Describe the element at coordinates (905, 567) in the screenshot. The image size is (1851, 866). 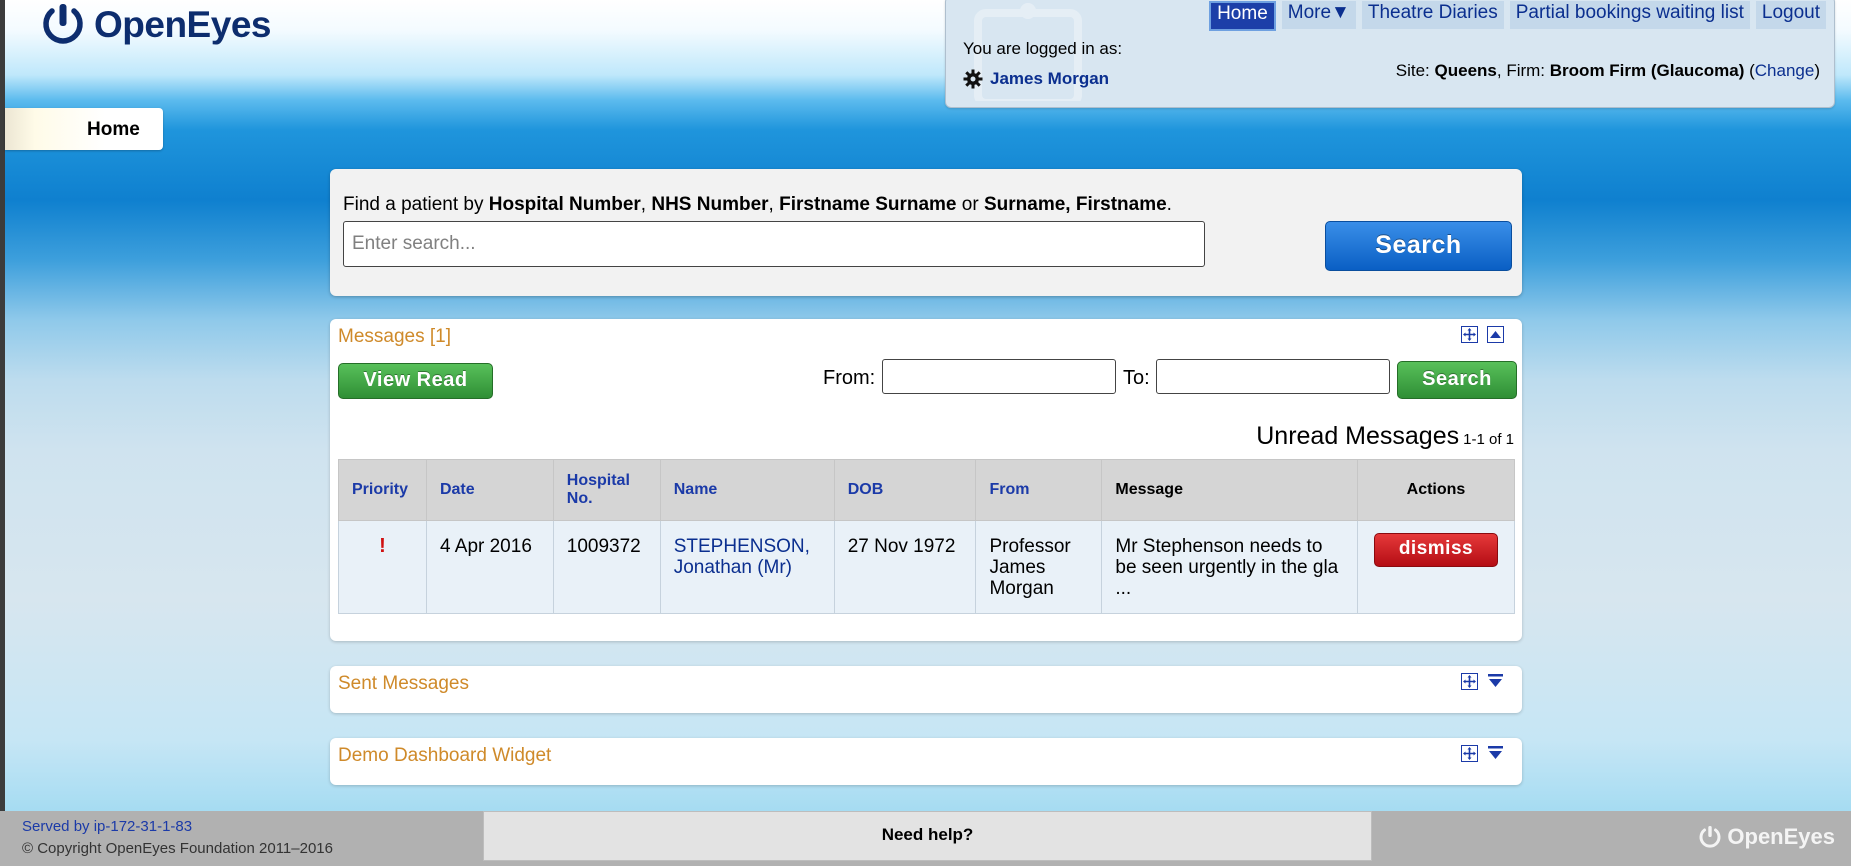
I see `dob-cell: 27 Nov 1972` at that location.